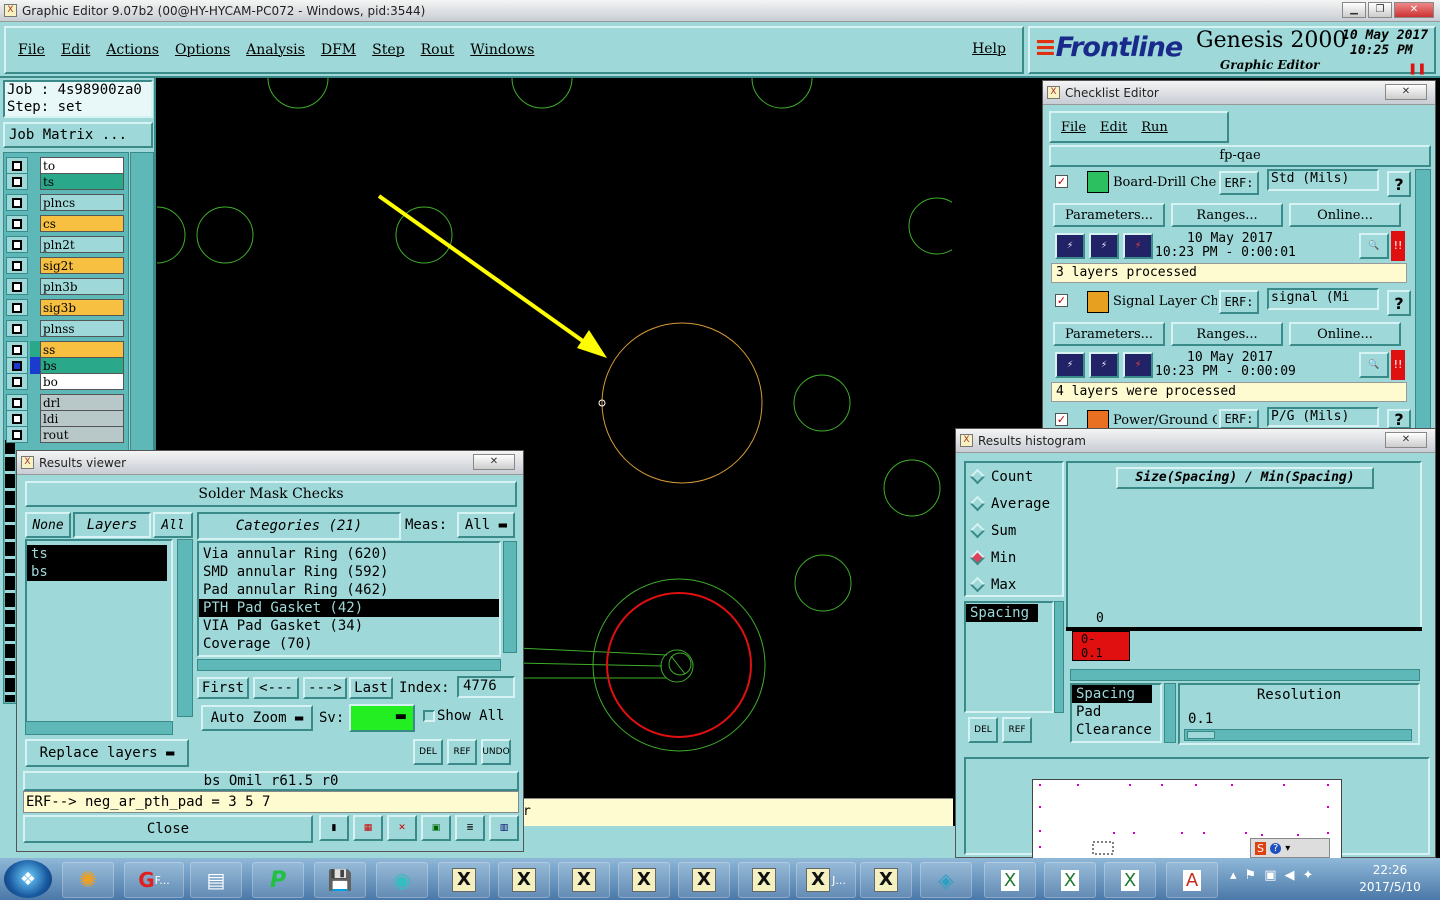 The height and width of the screenshot is (900, 1440). I want to click on chevron-down-icon: ▾, so click(1287, 848).